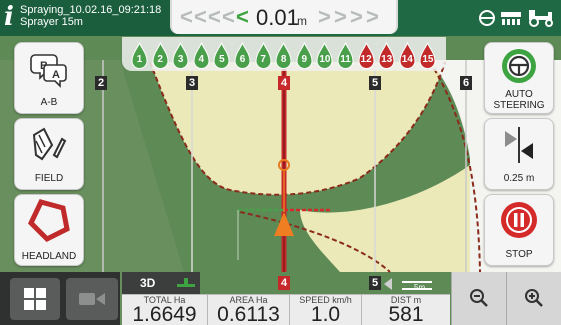 Image resolution: width=561 pixels, height=325 pixels. What do you see at coordinates (9, 17) in the screenshot?
I see `info-icon: i` at bounding box center [9, 17].